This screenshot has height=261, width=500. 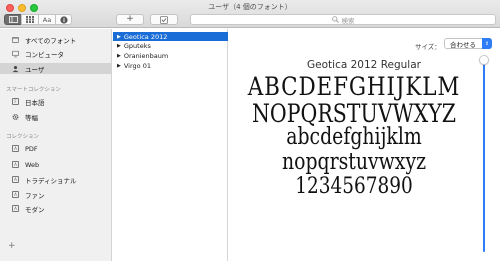 I want to click on search-field: 検索, so click(x=343, y=19).